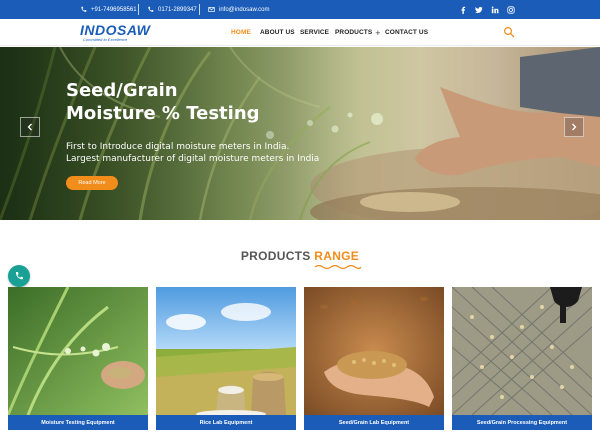 This screenshot has height=445, width=600. I want to click on slider-prev-button, so click(30, 127).